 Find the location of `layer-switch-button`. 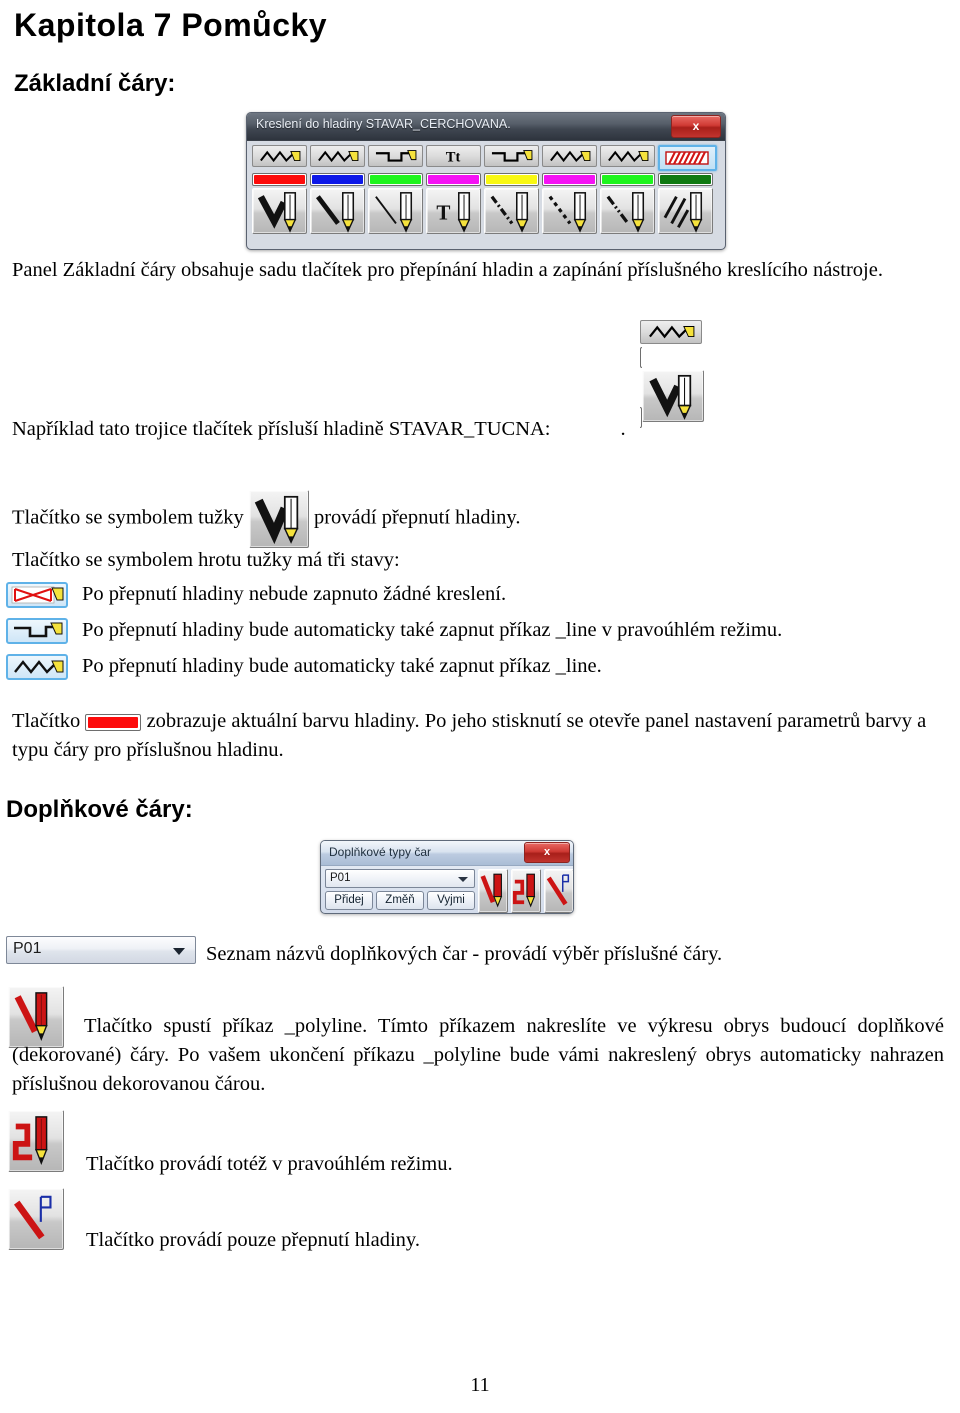

layer-switch-button is located at coordinates (558, 891).